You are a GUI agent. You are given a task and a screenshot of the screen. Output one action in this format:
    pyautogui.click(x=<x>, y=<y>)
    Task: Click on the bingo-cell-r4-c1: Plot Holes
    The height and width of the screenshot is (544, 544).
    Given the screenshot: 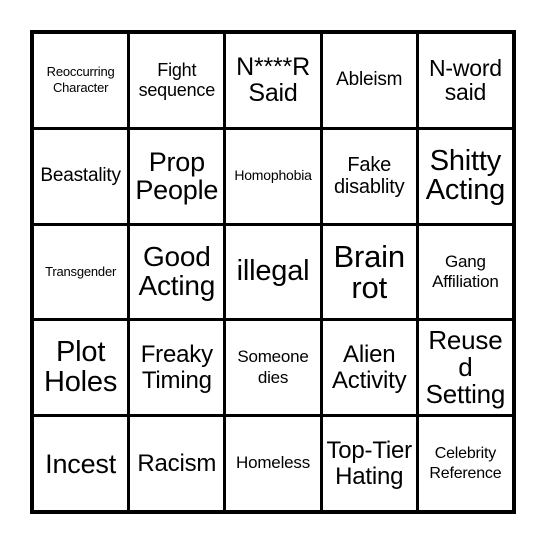 What is the action you would take?
    pyautogui.click(x=82, y=368)
    